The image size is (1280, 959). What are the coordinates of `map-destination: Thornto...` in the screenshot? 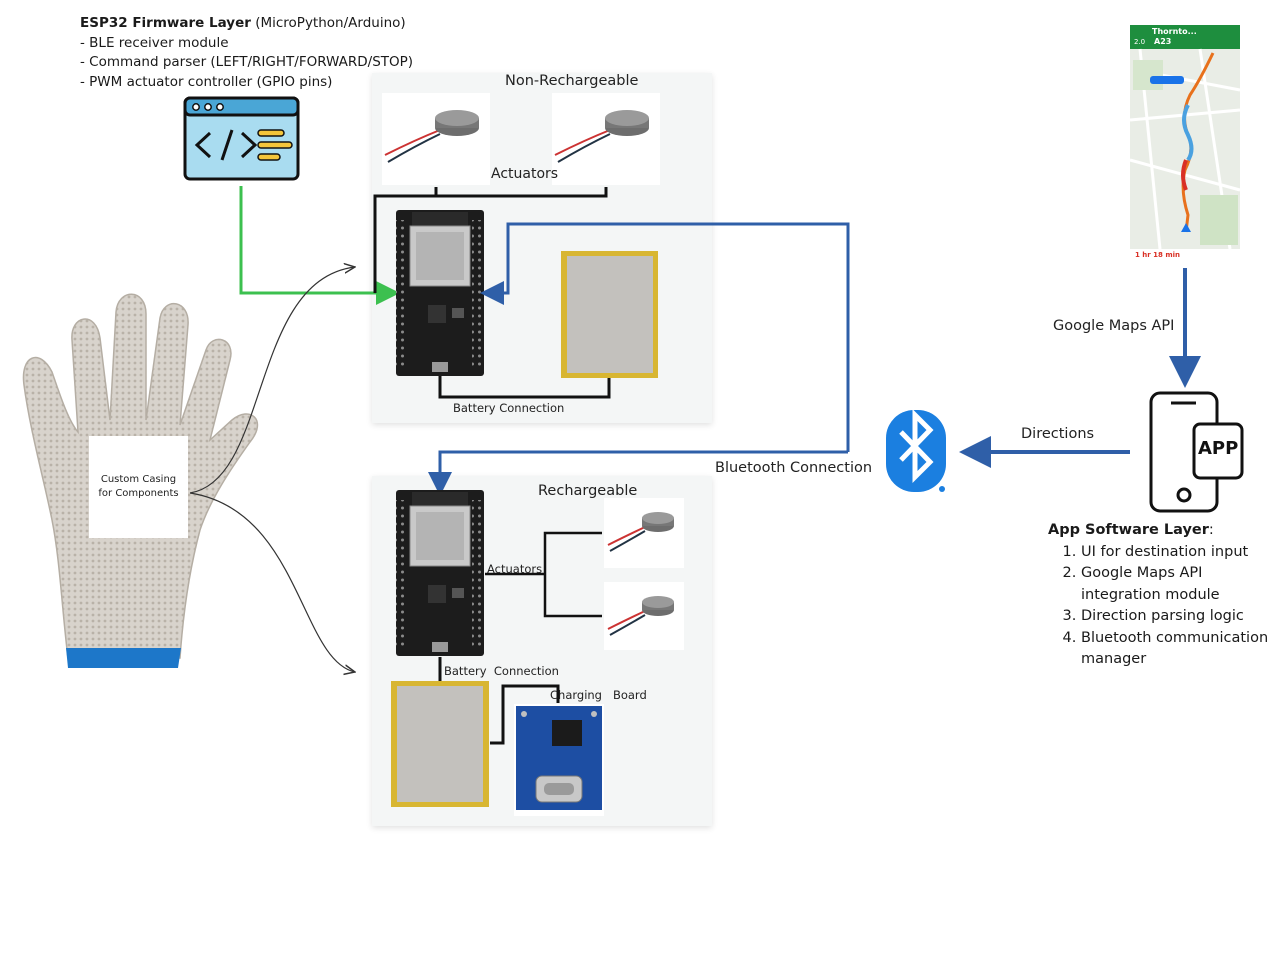 It's located at (1174, 31).